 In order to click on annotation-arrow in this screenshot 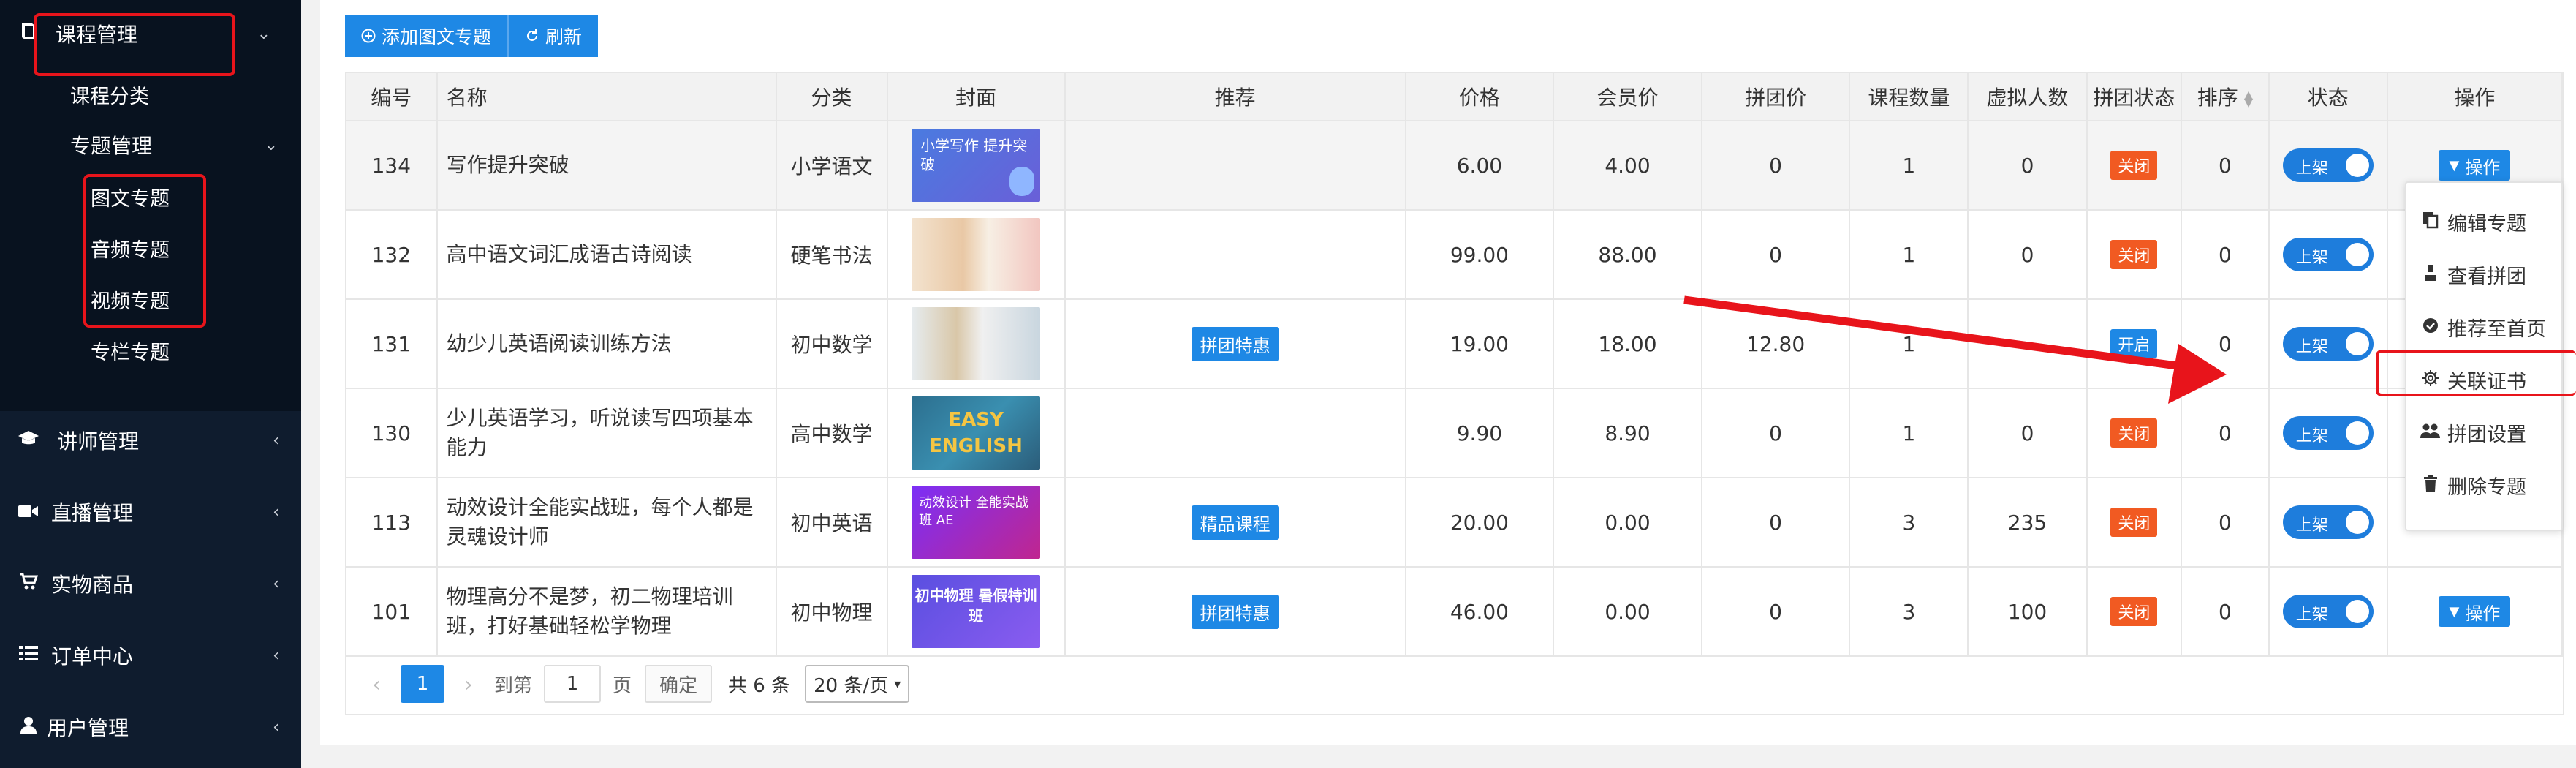, I will do `click(1955, 349)`.